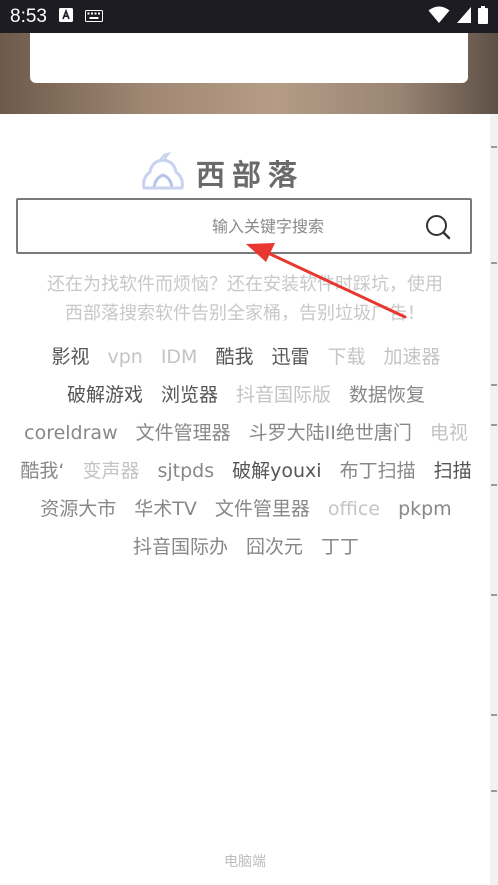  Describe the element at coordinates (262, 509) in the screenshot. I see `hot-tag: 文件管里器` at that location.